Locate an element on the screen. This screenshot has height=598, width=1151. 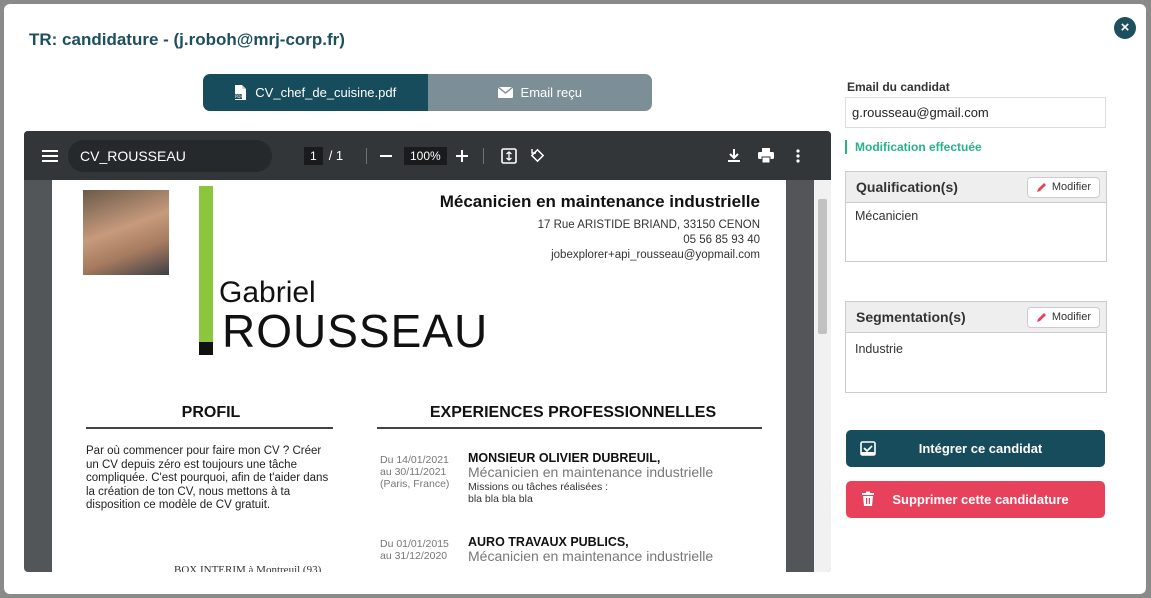
exp-date-to: au 30/11/2021 is located at coordinates (413, 472).